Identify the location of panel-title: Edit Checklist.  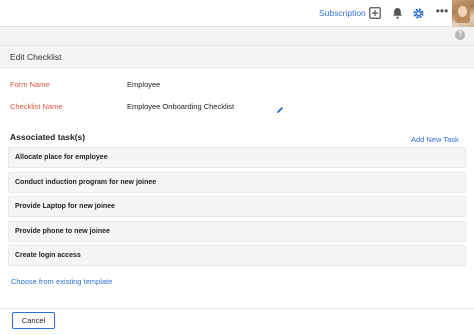
(36, 57).